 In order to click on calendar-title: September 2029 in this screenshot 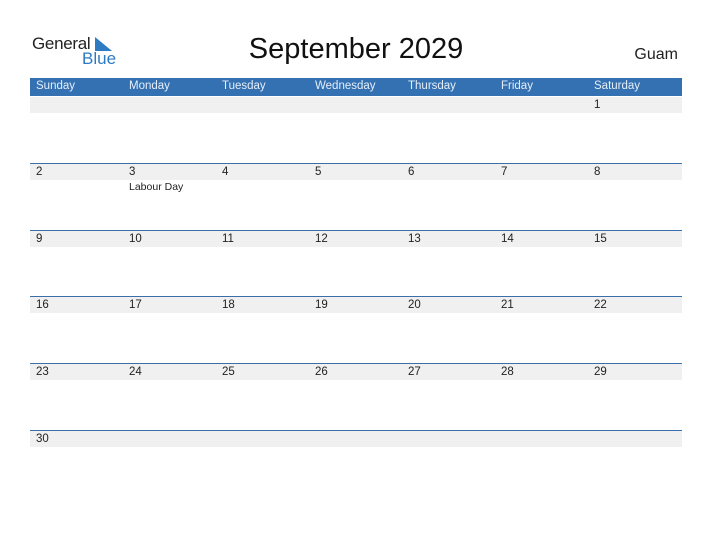, I will do `click(356, 49)`.